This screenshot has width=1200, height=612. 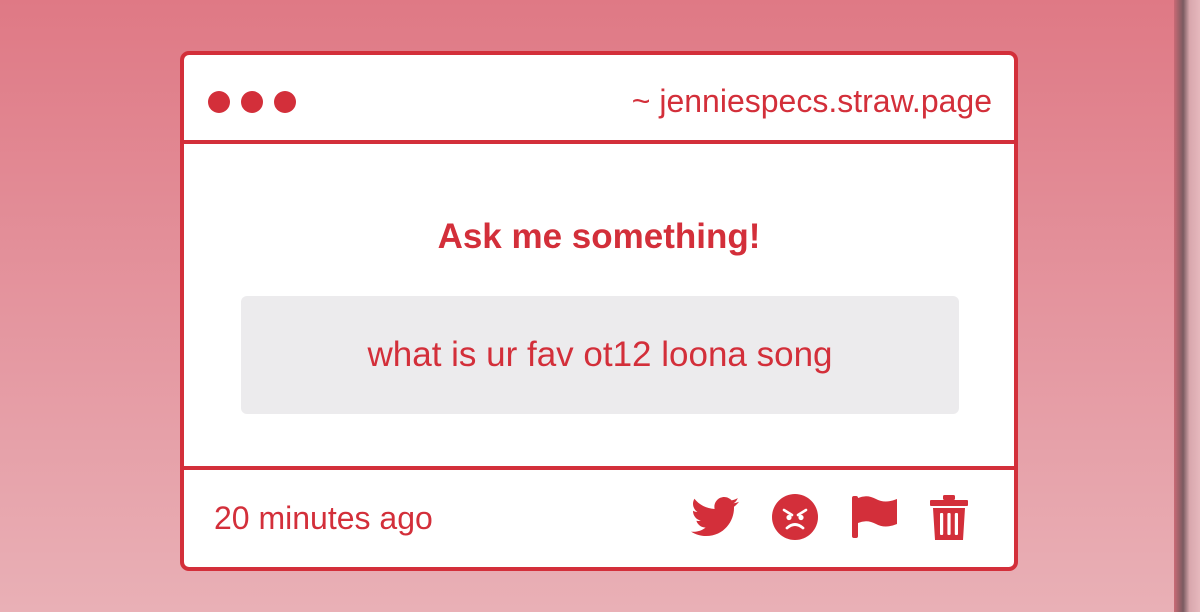 I want to click on action-bar, so click(x=829, y=517).